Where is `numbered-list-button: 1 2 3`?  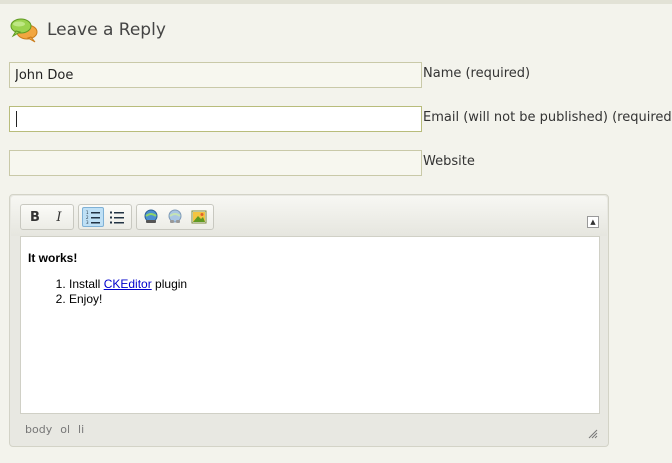 numbered-list-button: 1 2 3 is located at coordinates (93, 217).